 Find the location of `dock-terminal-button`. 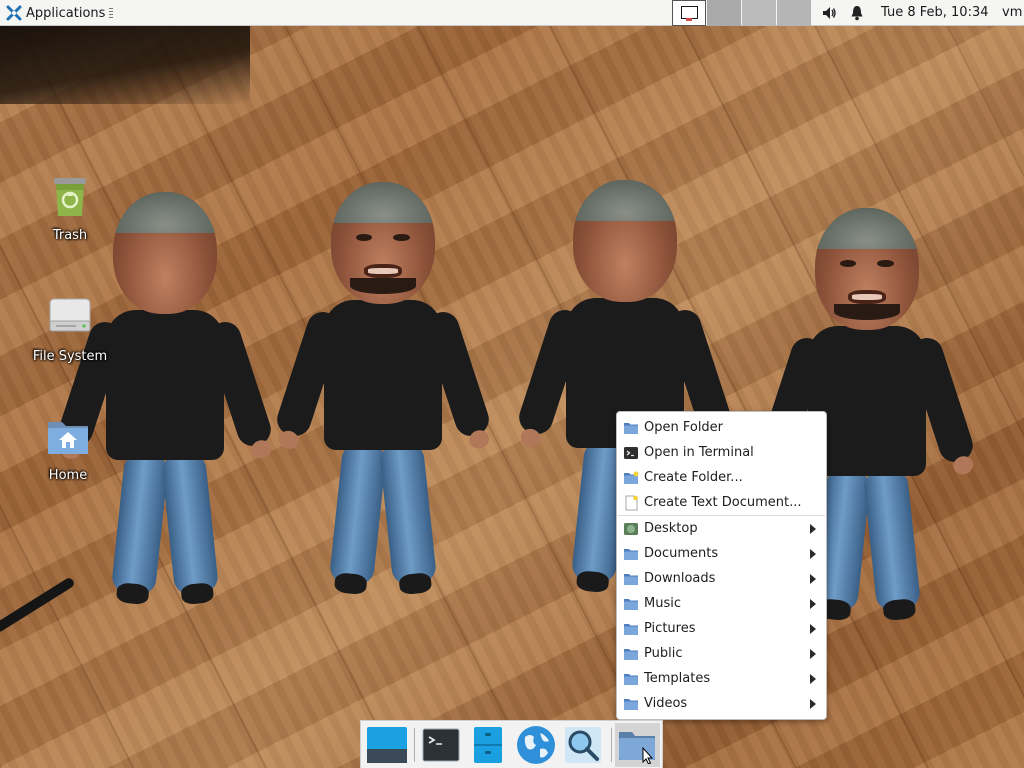

dock-terminal-button is located at coordinates (440, 745).